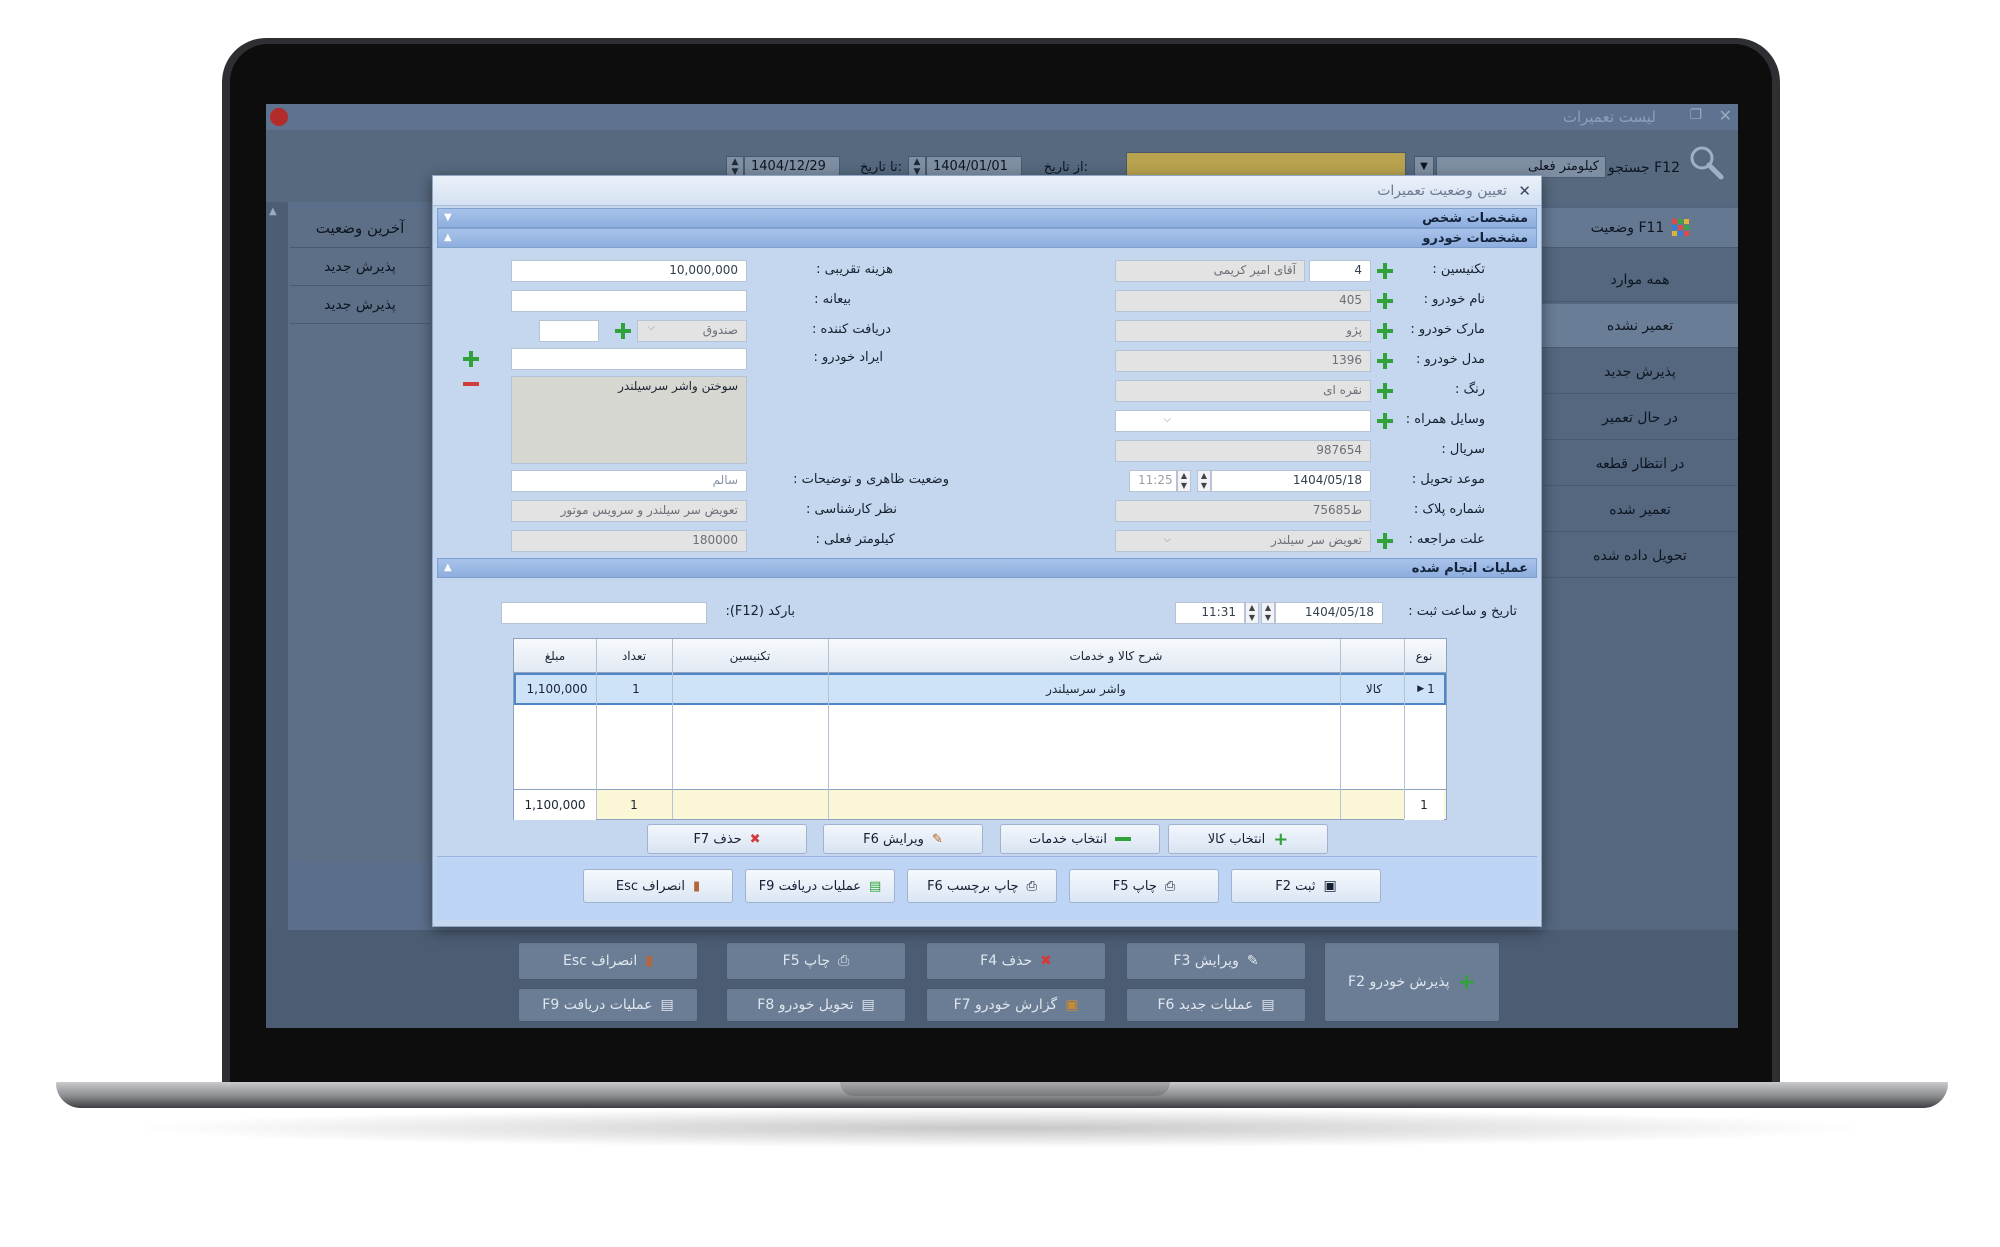  I want to click on accessories-select, so click(1243, 421).